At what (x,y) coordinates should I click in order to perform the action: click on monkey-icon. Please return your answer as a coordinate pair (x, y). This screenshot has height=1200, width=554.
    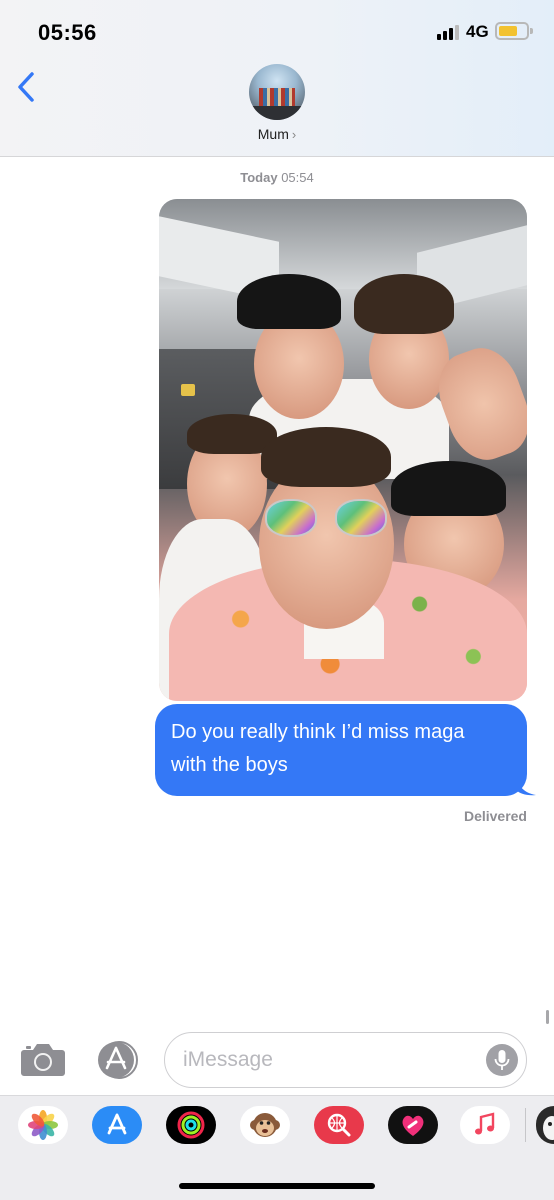
    Looking at the image, I should click on (265, 1125).